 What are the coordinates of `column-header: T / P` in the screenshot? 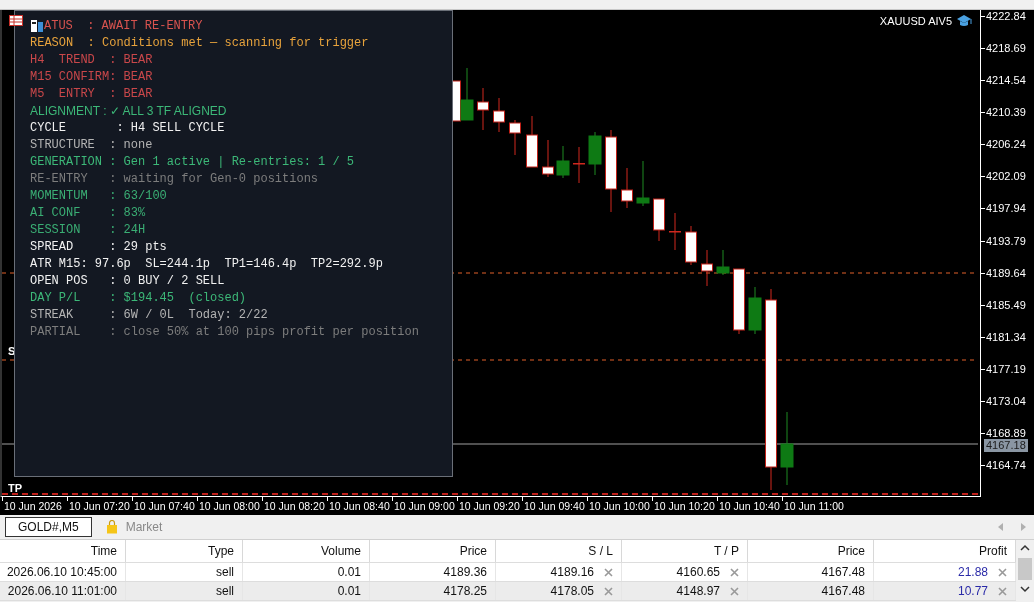 It's located at (685, 551).